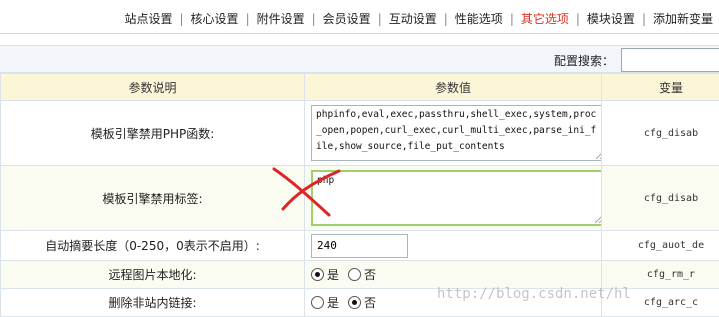 This screenshot has height=317, width=719. Describe the element at coordinates (660, 87) in the screenshot. I see `header-variable: 变量` at that location.